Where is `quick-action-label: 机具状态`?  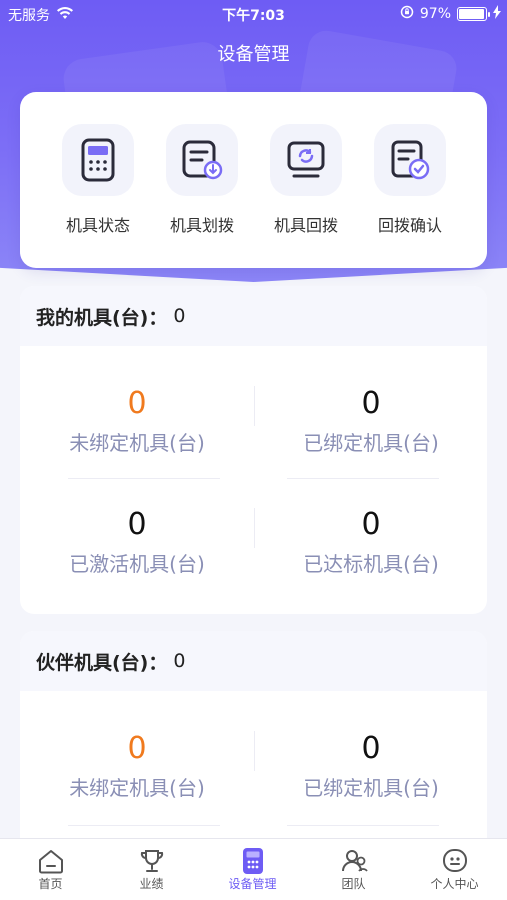 quick-action-label: 机具状态 is located at coordinates (97, 225).